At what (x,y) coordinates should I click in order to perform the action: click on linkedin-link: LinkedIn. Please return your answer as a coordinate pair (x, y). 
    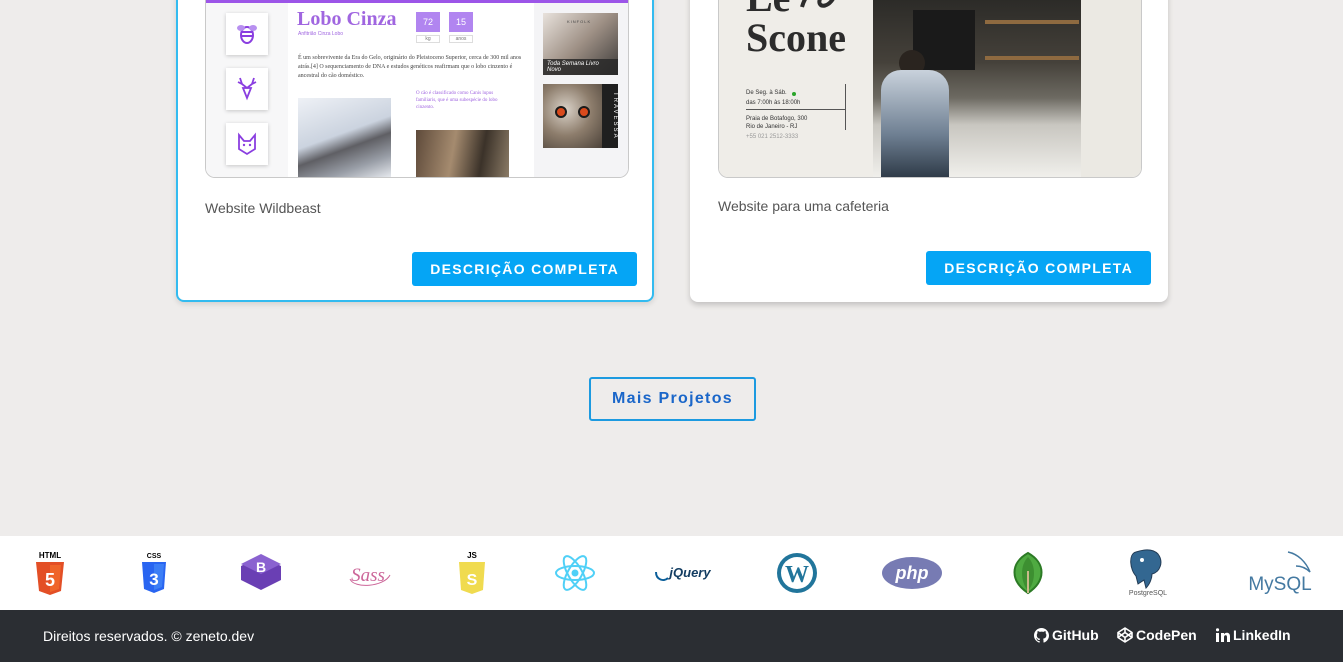
    Looking at the image, I should click on (1253, 635).